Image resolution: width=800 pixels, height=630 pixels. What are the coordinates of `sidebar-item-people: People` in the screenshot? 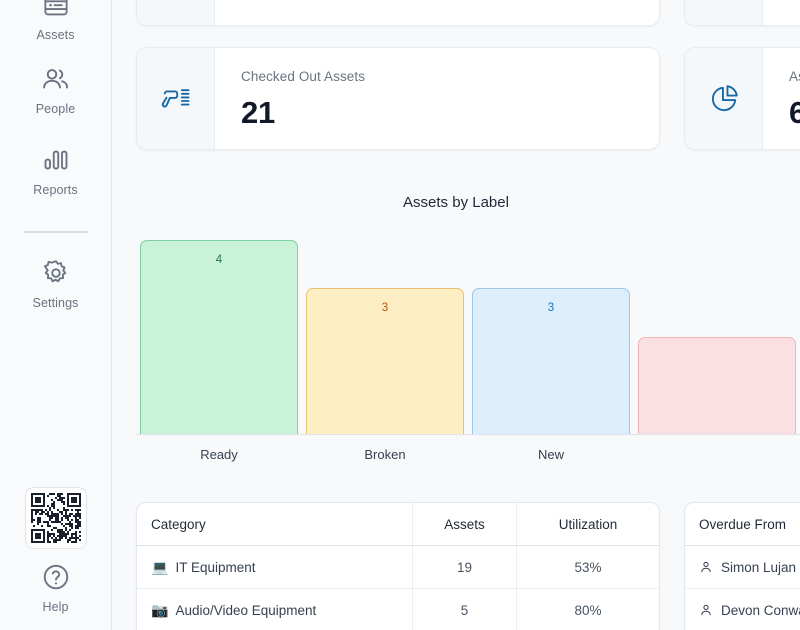 It's located at (55, 89).